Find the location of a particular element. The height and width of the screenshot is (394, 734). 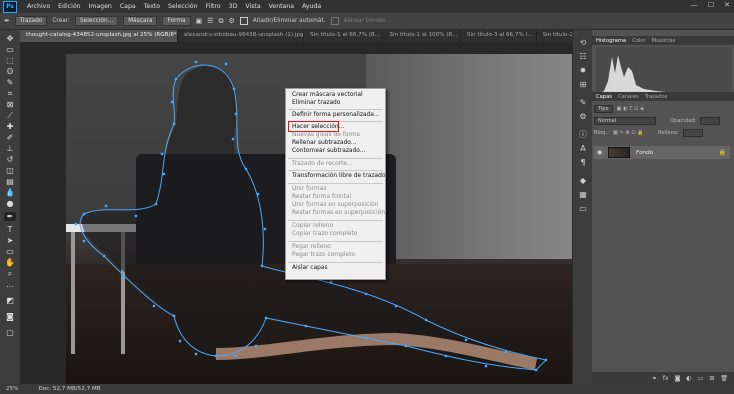

menu-seleccion: Selección is located at coordinates (183, 6).